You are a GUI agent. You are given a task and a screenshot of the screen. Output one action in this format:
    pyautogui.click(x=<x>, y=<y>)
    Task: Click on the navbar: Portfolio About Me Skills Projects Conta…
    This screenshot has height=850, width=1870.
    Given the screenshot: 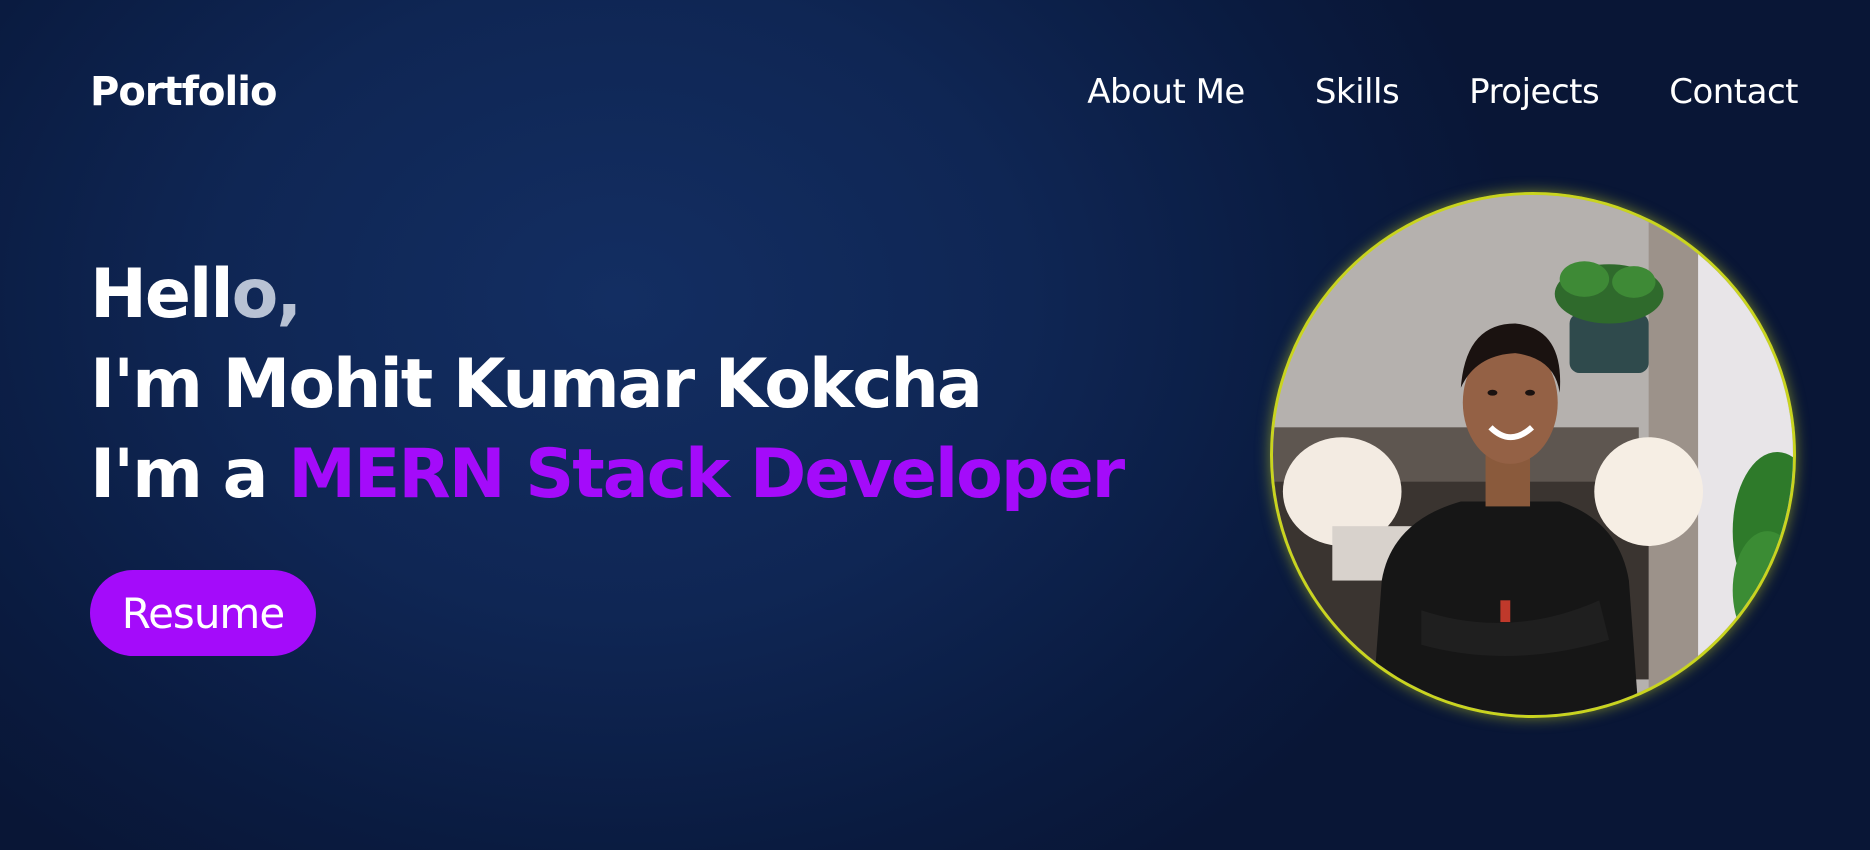 What is the action you would take?
    pyautogui.click(x=944, y=92)
    